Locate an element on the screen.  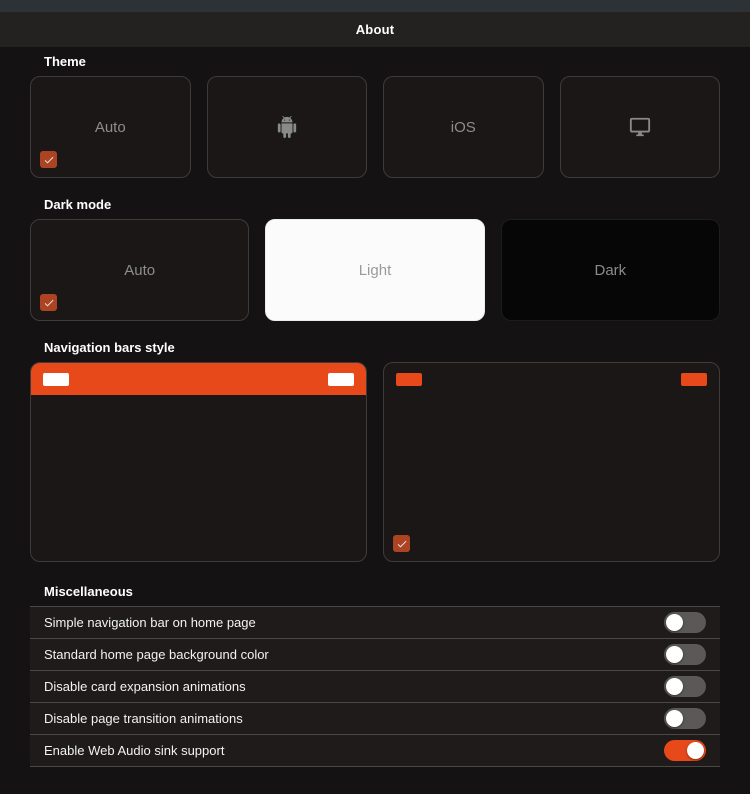
theme-option-desktop is located at coordinates (639, 127).